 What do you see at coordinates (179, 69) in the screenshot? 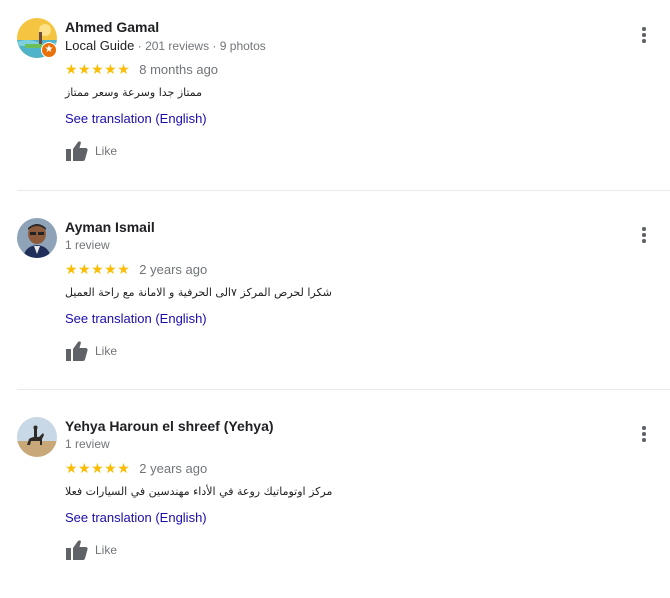
I see `review-date: 8 months ago` at bounding box center [179, 69].